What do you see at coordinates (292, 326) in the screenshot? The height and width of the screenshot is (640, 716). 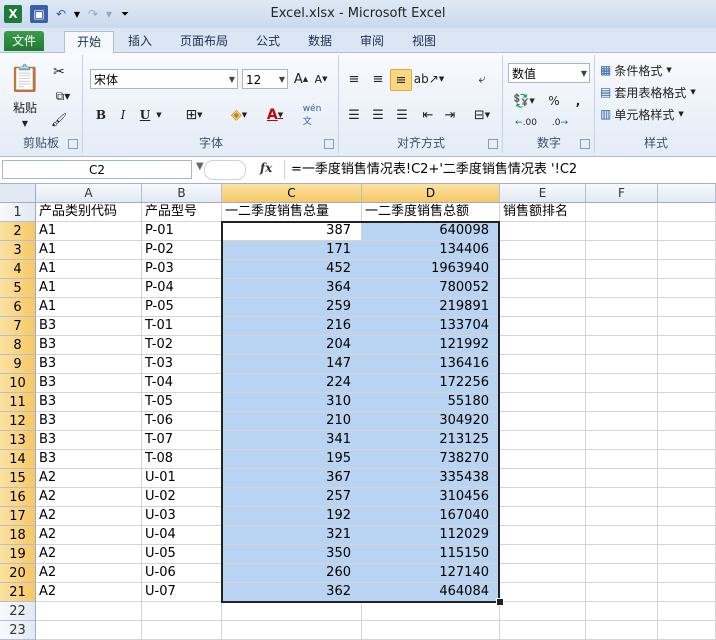 I see `cell-c7: 216` at bounding box center [292, 326].